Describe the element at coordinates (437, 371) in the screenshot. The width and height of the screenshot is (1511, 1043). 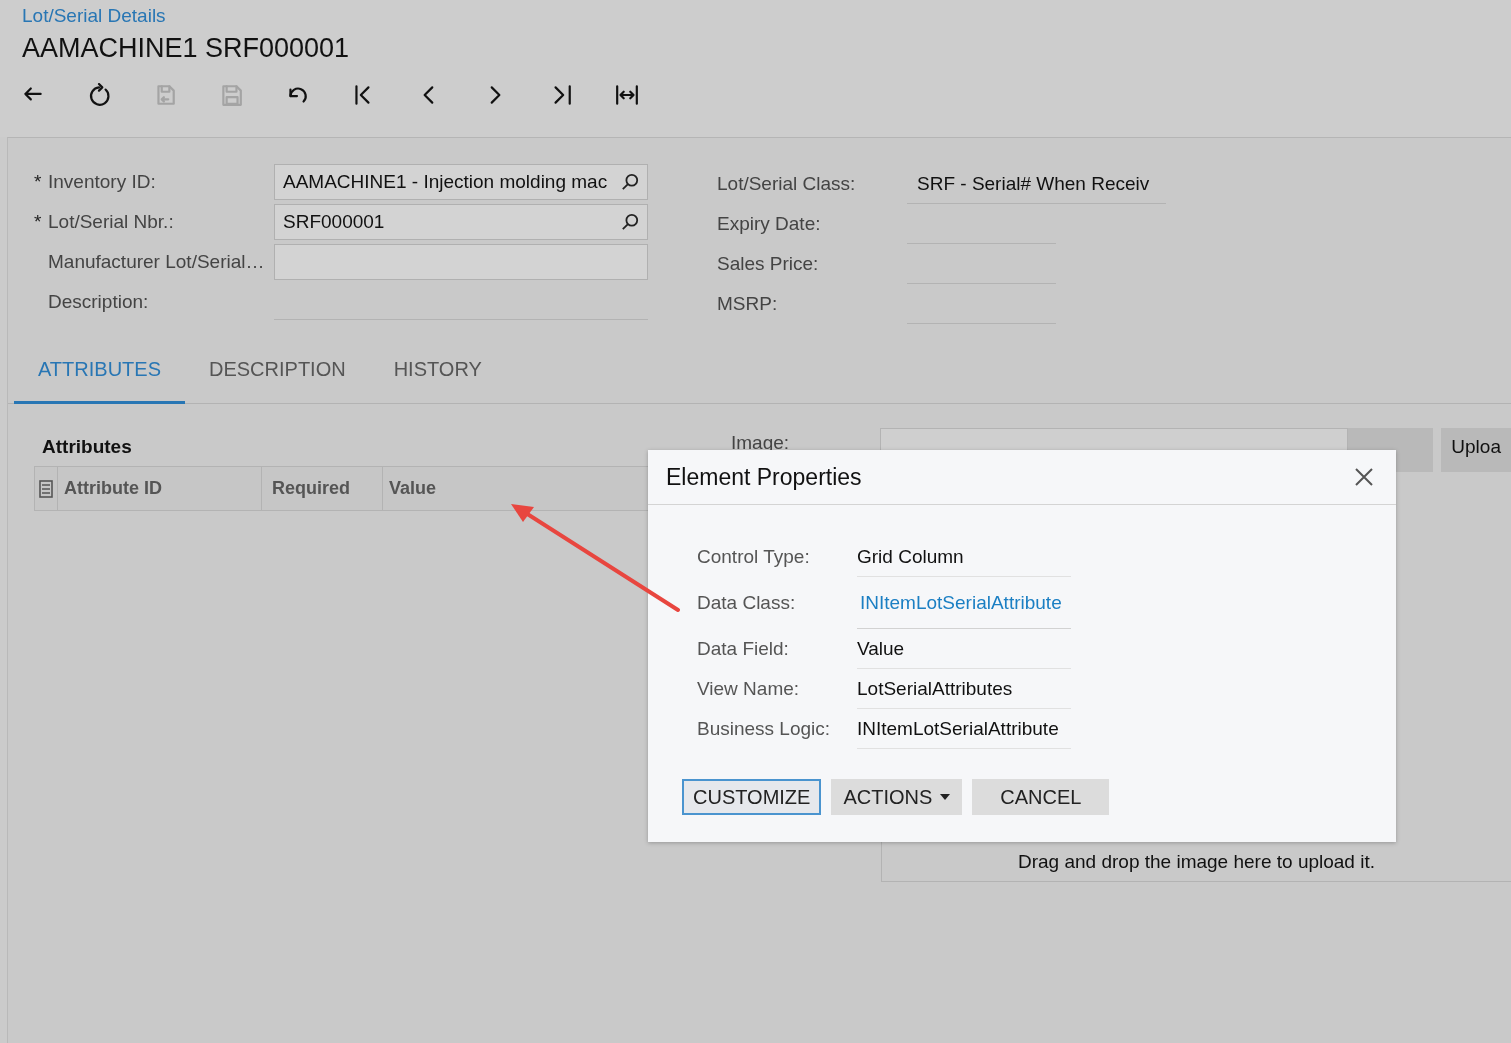
I see `tab: HISTORY` at that location.